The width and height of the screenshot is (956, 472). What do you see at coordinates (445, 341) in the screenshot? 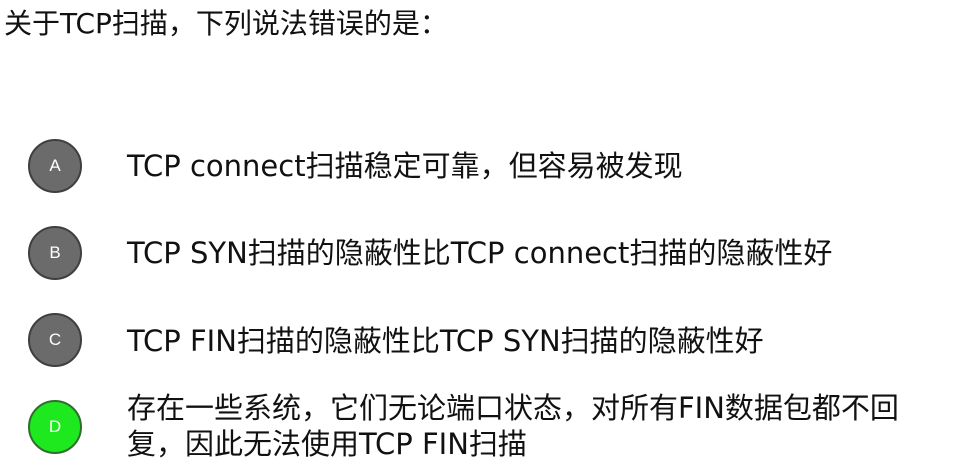
I see `option-c-text: TCP FIN扫描的隐蔽性比TCP SYN扫描的隐蔽性好` at bounding box center [445, 341].